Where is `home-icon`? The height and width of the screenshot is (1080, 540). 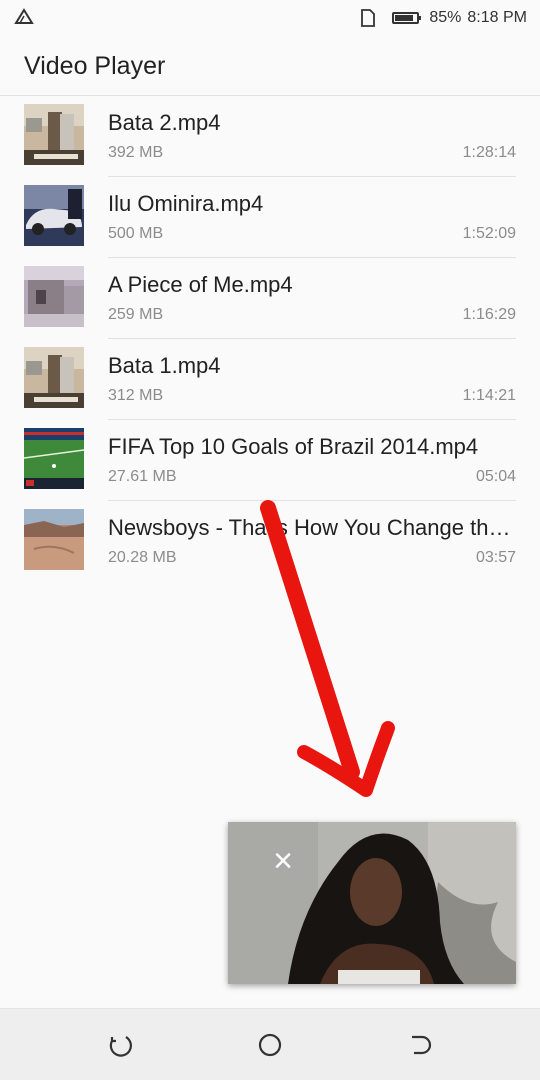
home-icon is located at coordinates (270, 1045).